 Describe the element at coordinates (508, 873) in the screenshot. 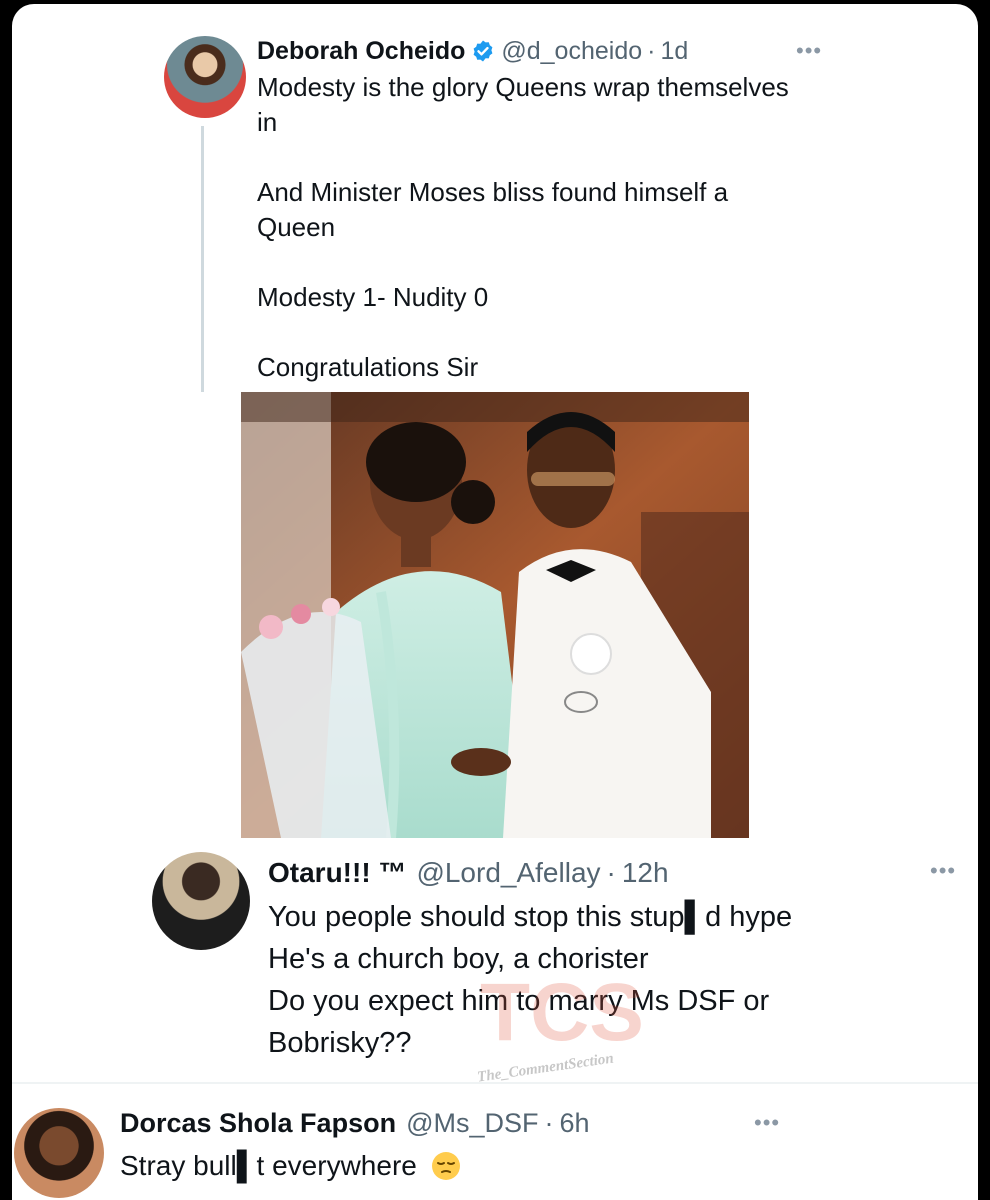

I see `author-handle: @Lord_Afellay` at that location.